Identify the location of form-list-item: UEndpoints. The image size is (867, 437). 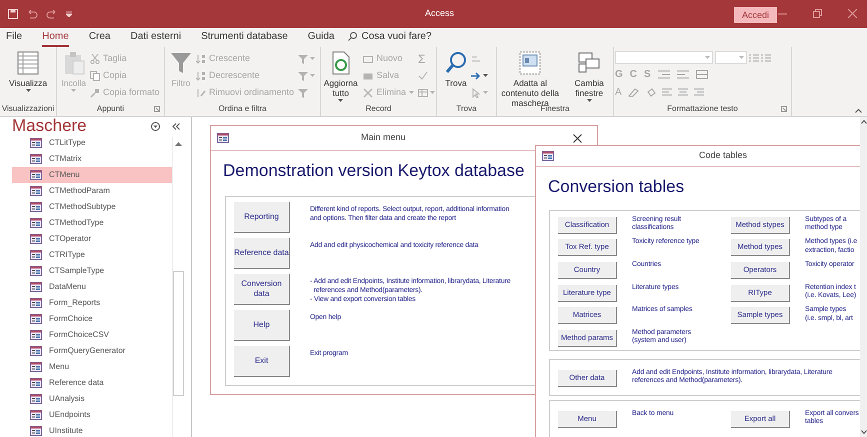
(92, 415).